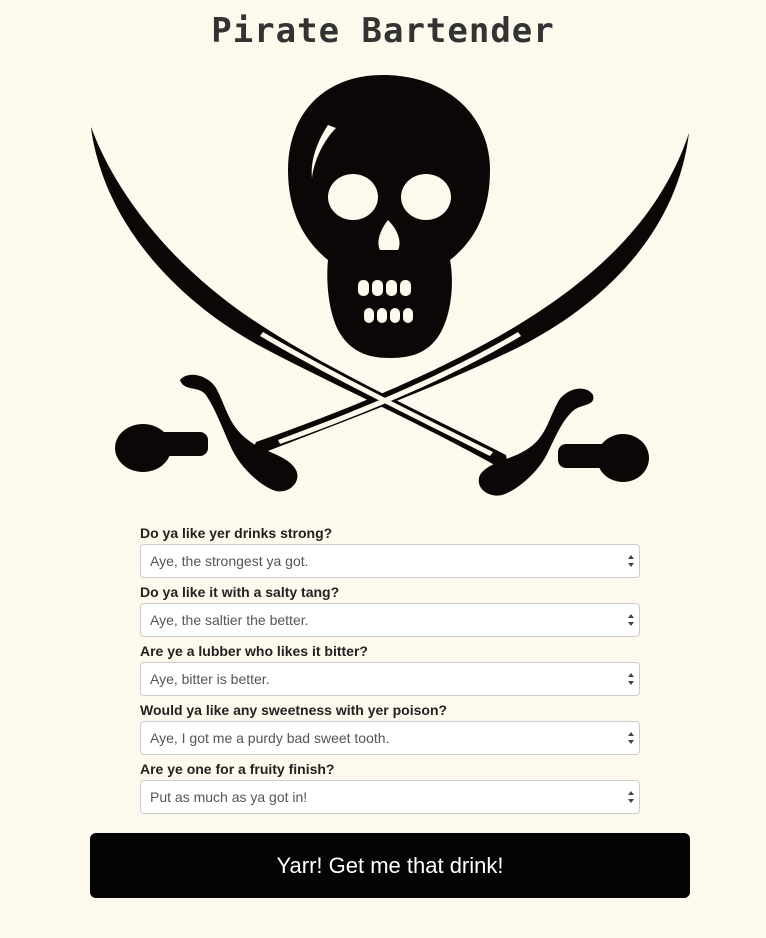 This screenshot has height=938, width=766. Describe the element at coordinates (210, 679) in the screenshot. I see `select-value: Aye, bitter is better.` at that location.